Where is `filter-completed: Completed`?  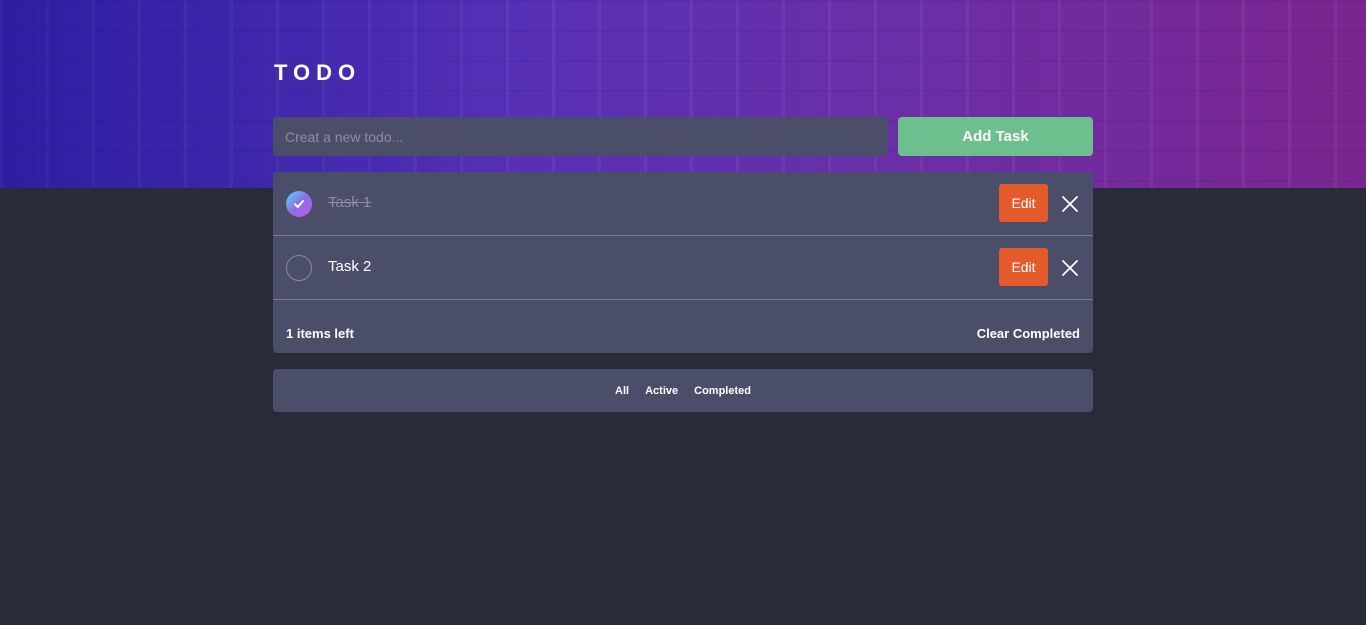 filter-completed: Completed is located at coordinates (722, 391).